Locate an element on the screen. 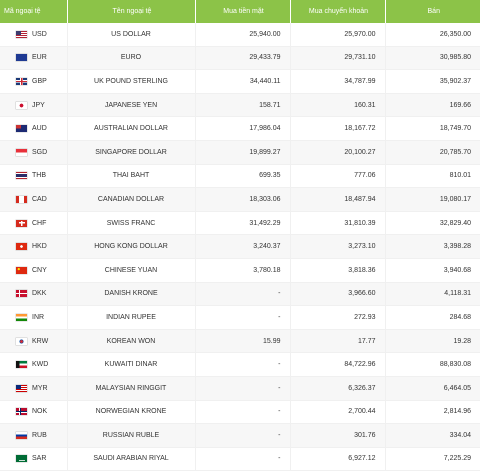 The image size is (480, 471). sell-rate: 30,985.80 is located at coordinates (432, 58).